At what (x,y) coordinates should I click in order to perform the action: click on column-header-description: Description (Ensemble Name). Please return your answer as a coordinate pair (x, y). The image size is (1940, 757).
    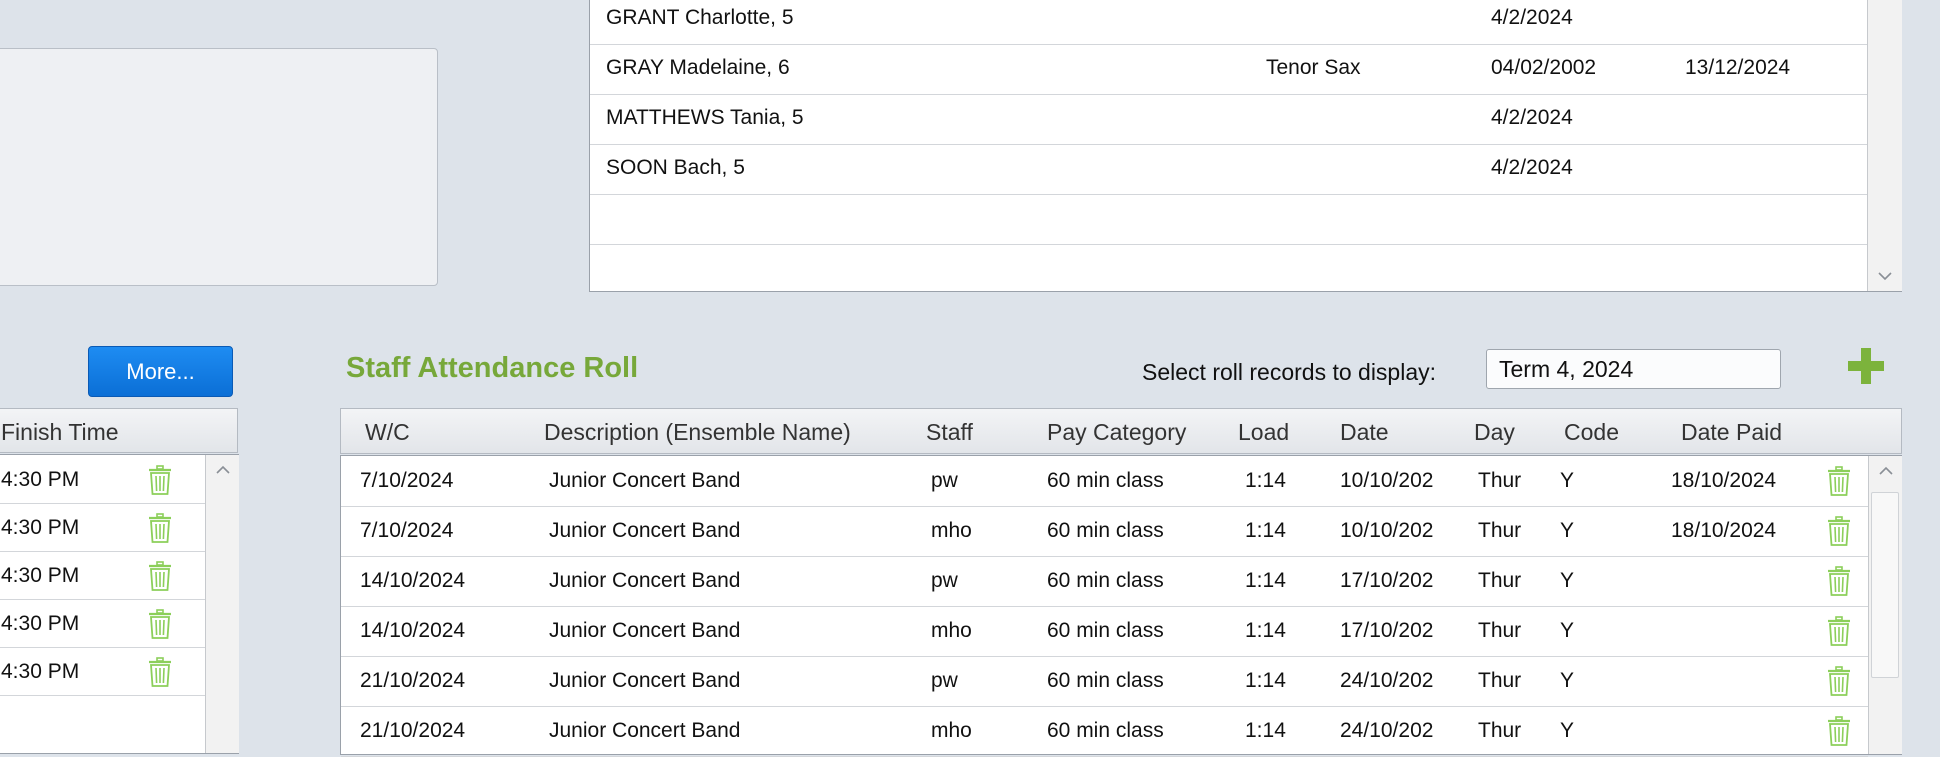
    Looking at the image, I should click on (697, 432).